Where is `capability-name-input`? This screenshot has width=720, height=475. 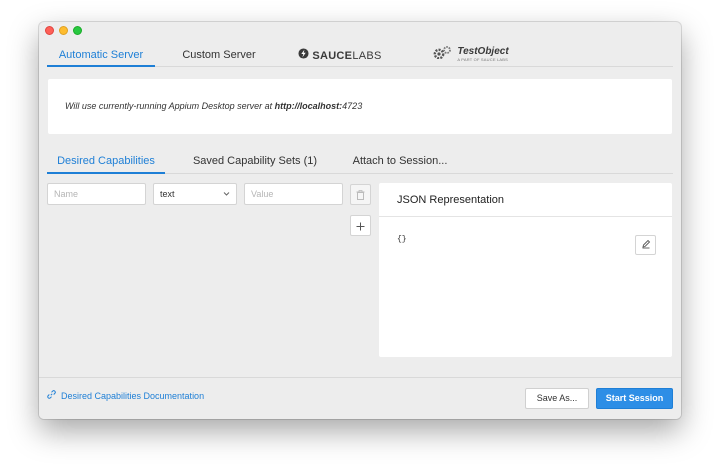 capability-name-input is located at coordinates (96, 194).